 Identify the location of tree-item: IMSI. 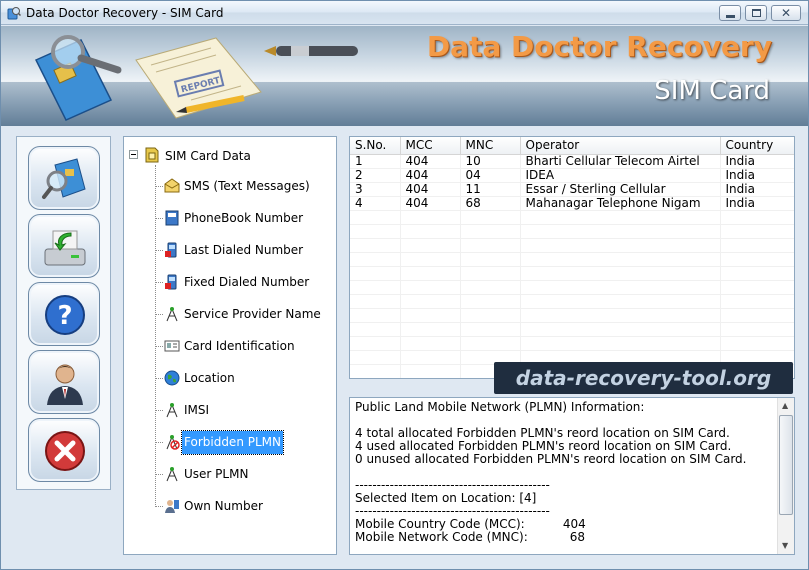
(242, 410).